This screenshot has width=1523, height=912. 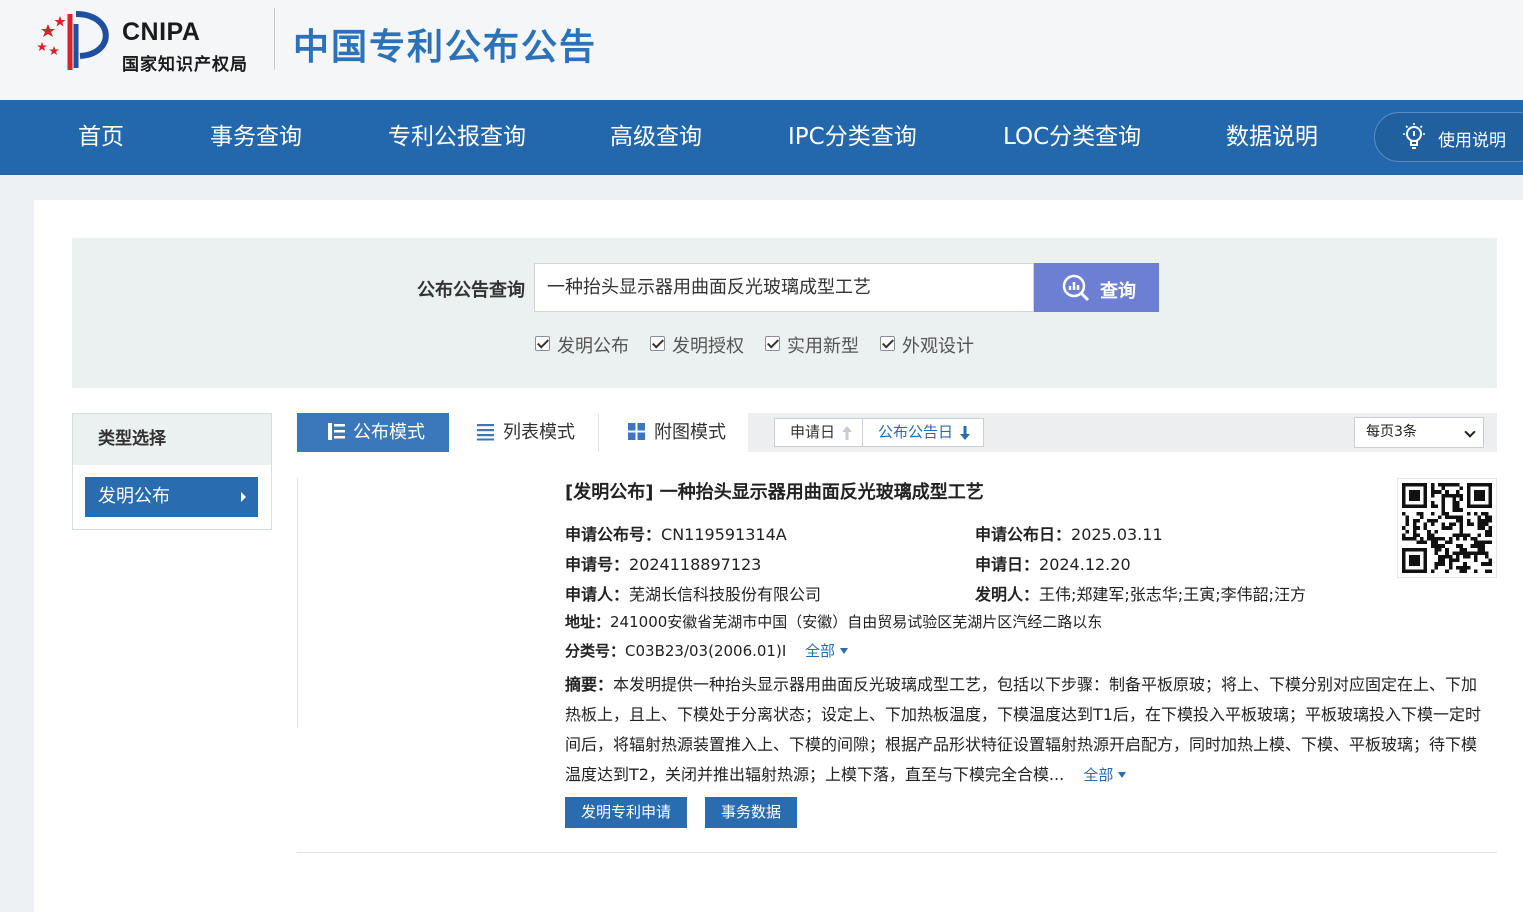 What do you see at coordinates (725, 594) in the screenshot?
I see `field-value: 芜湖长信科技股份有限公司` at bounding box center [725, 594].